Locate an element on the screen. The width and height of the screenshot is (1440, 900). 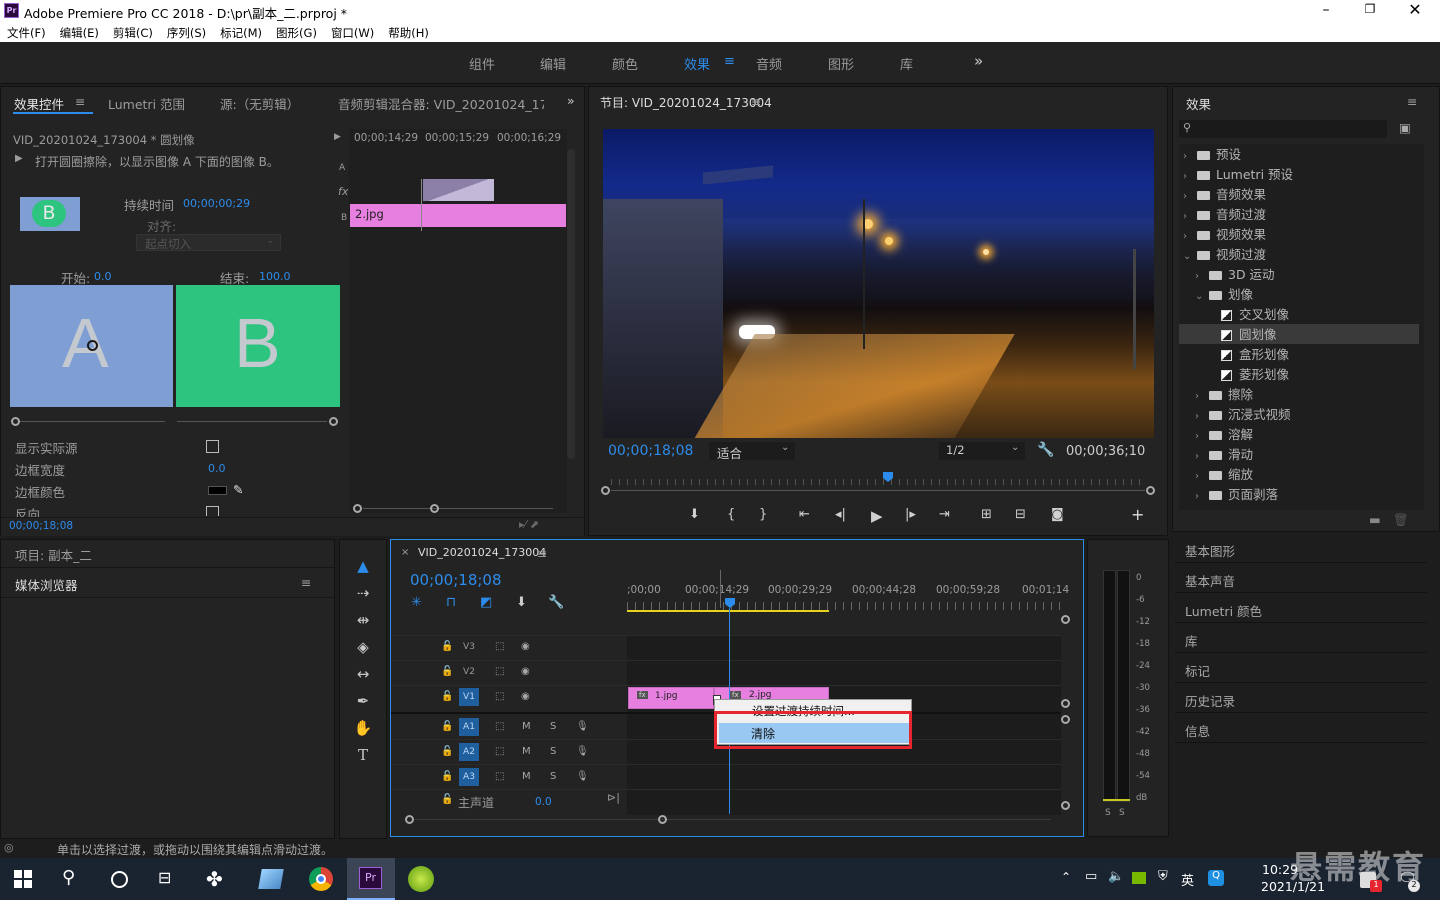
green-app-icon is located at coordinates (421, 879).